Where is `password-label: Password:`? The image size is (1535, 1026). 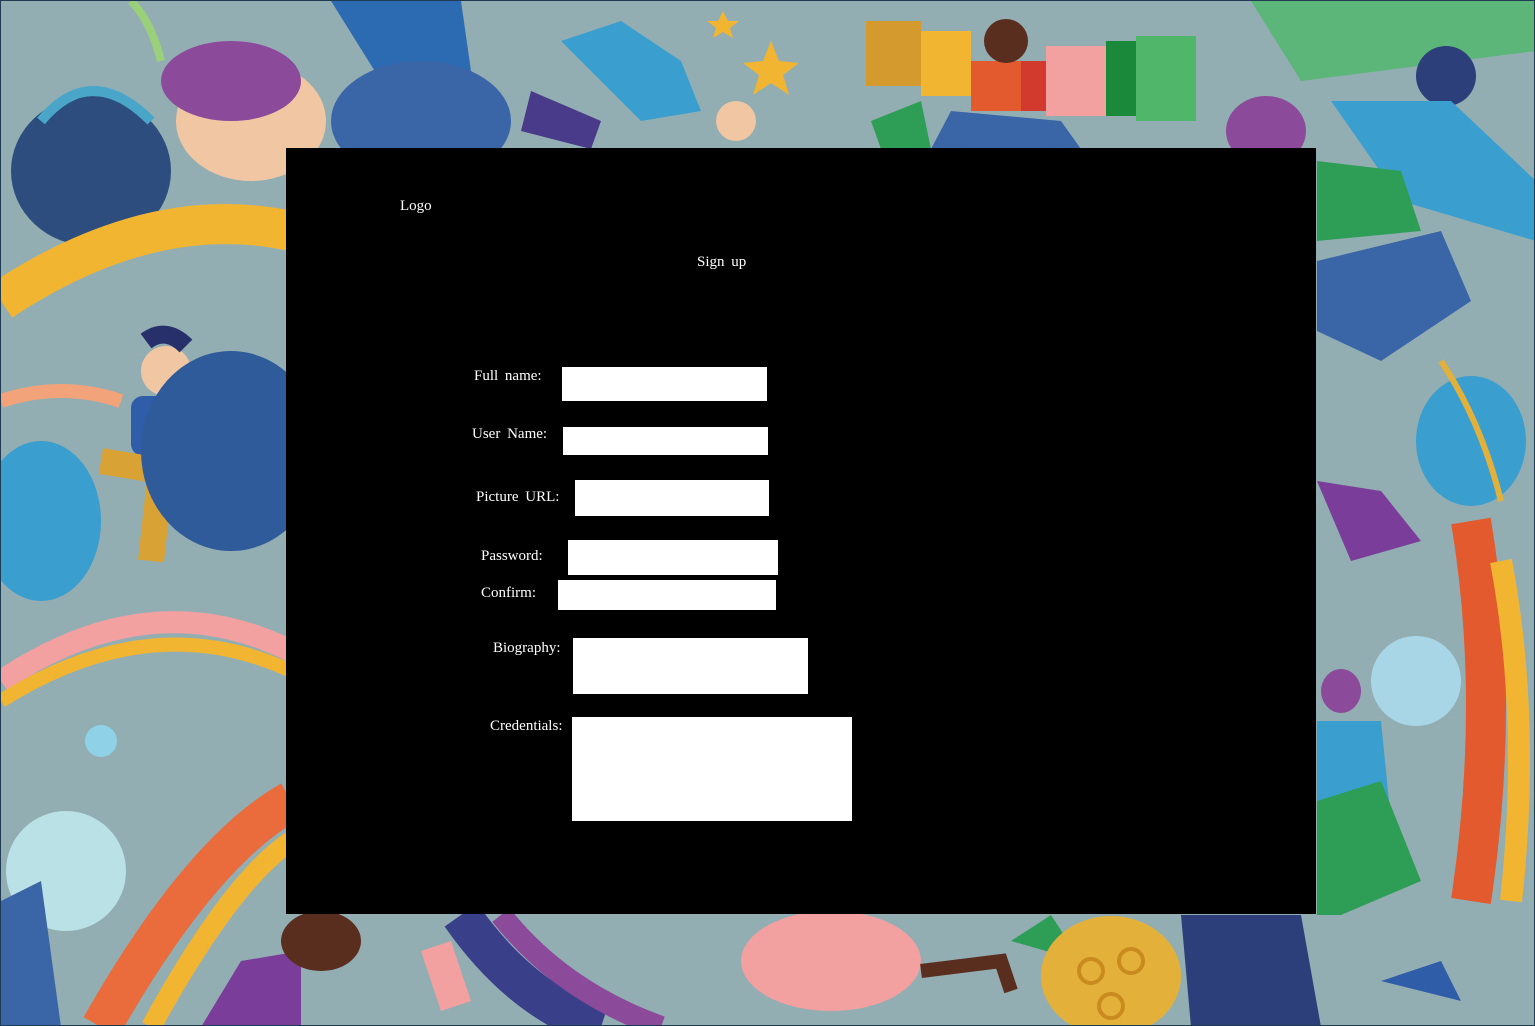
password-label: Password: is located at coordinates (512, 556).